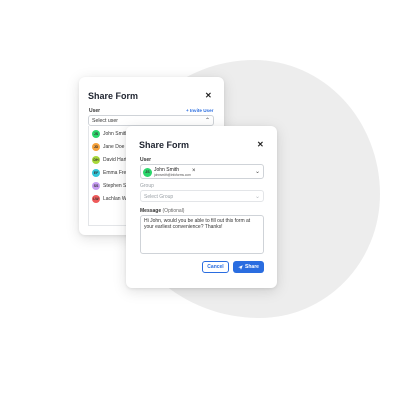 The width and height of the screenshot is (400, 400). Describe the element at coordinates (173, 211) in the screenshot. I see `message-optional-text: (Optional)` at that location.